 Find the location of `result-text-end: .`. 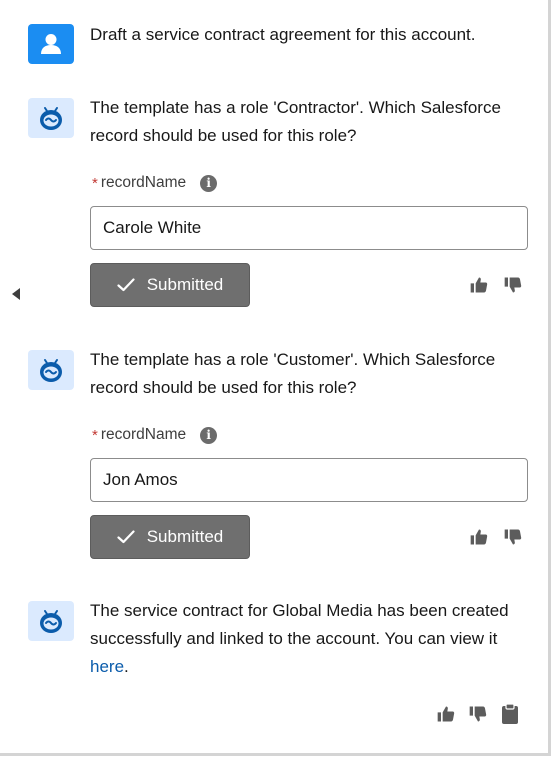

result-text-end: . is located at coordinates (126, 666).